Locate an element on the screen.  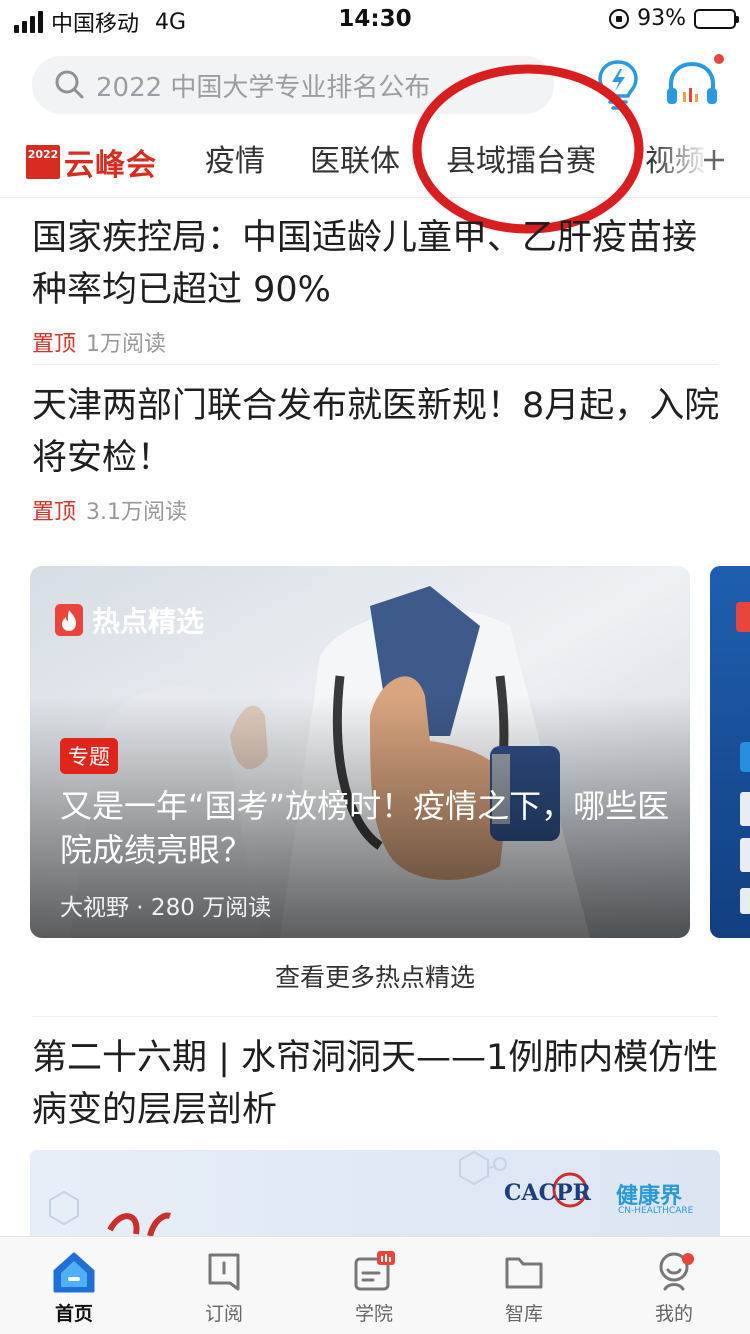
read-count: 3.1万阅读 is located at coordinates (137, 512).